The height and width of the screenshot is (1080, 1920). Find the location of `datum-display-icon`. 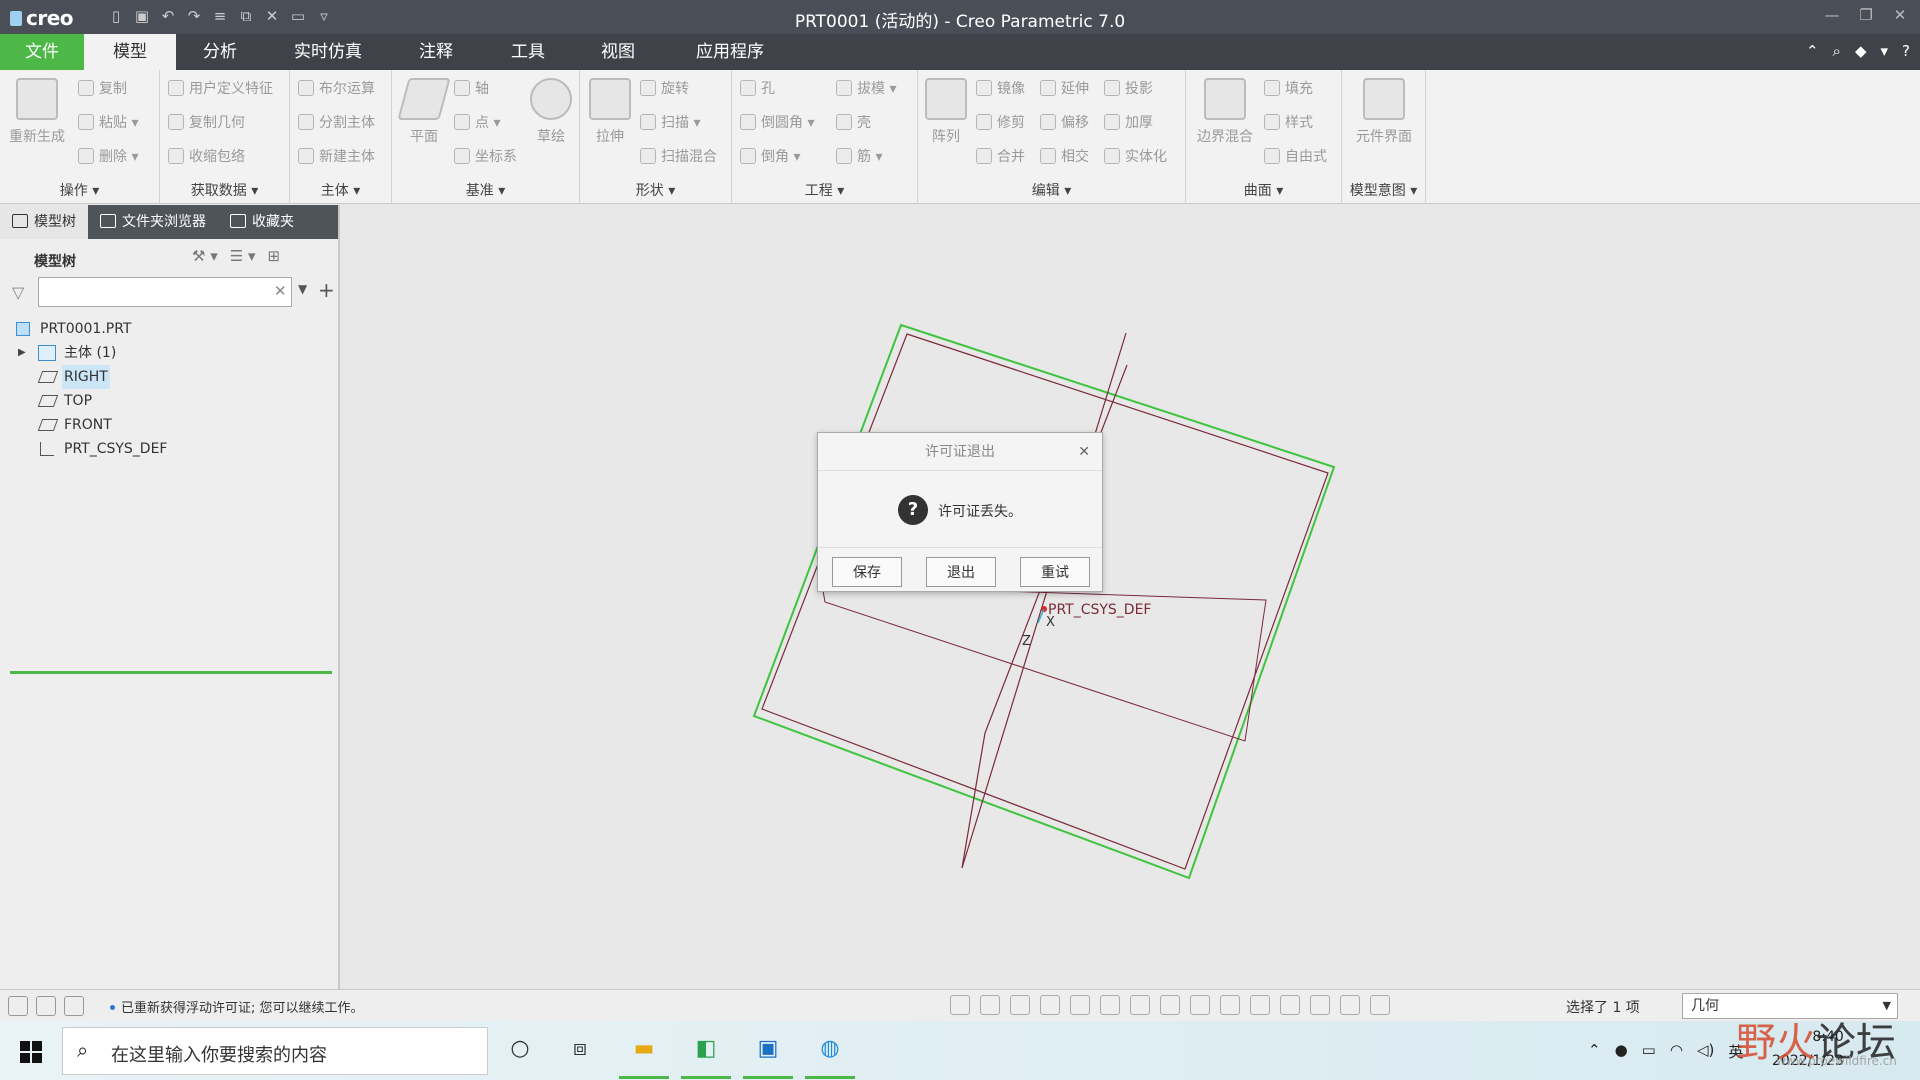

datum-display-icon is located at coordinates (1230, 1005).